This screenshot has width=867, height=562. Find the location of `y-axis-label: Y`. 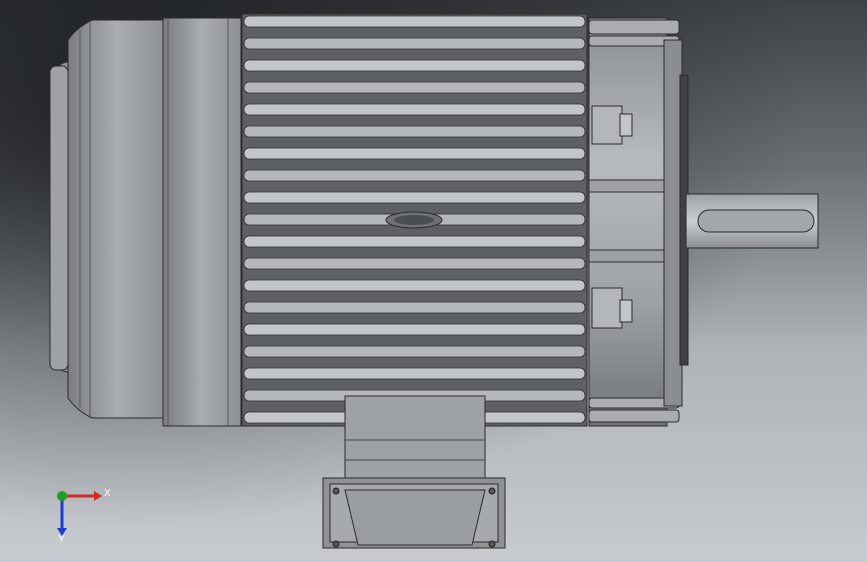

y-axis-label: Y is located at coordinates (61, 539).